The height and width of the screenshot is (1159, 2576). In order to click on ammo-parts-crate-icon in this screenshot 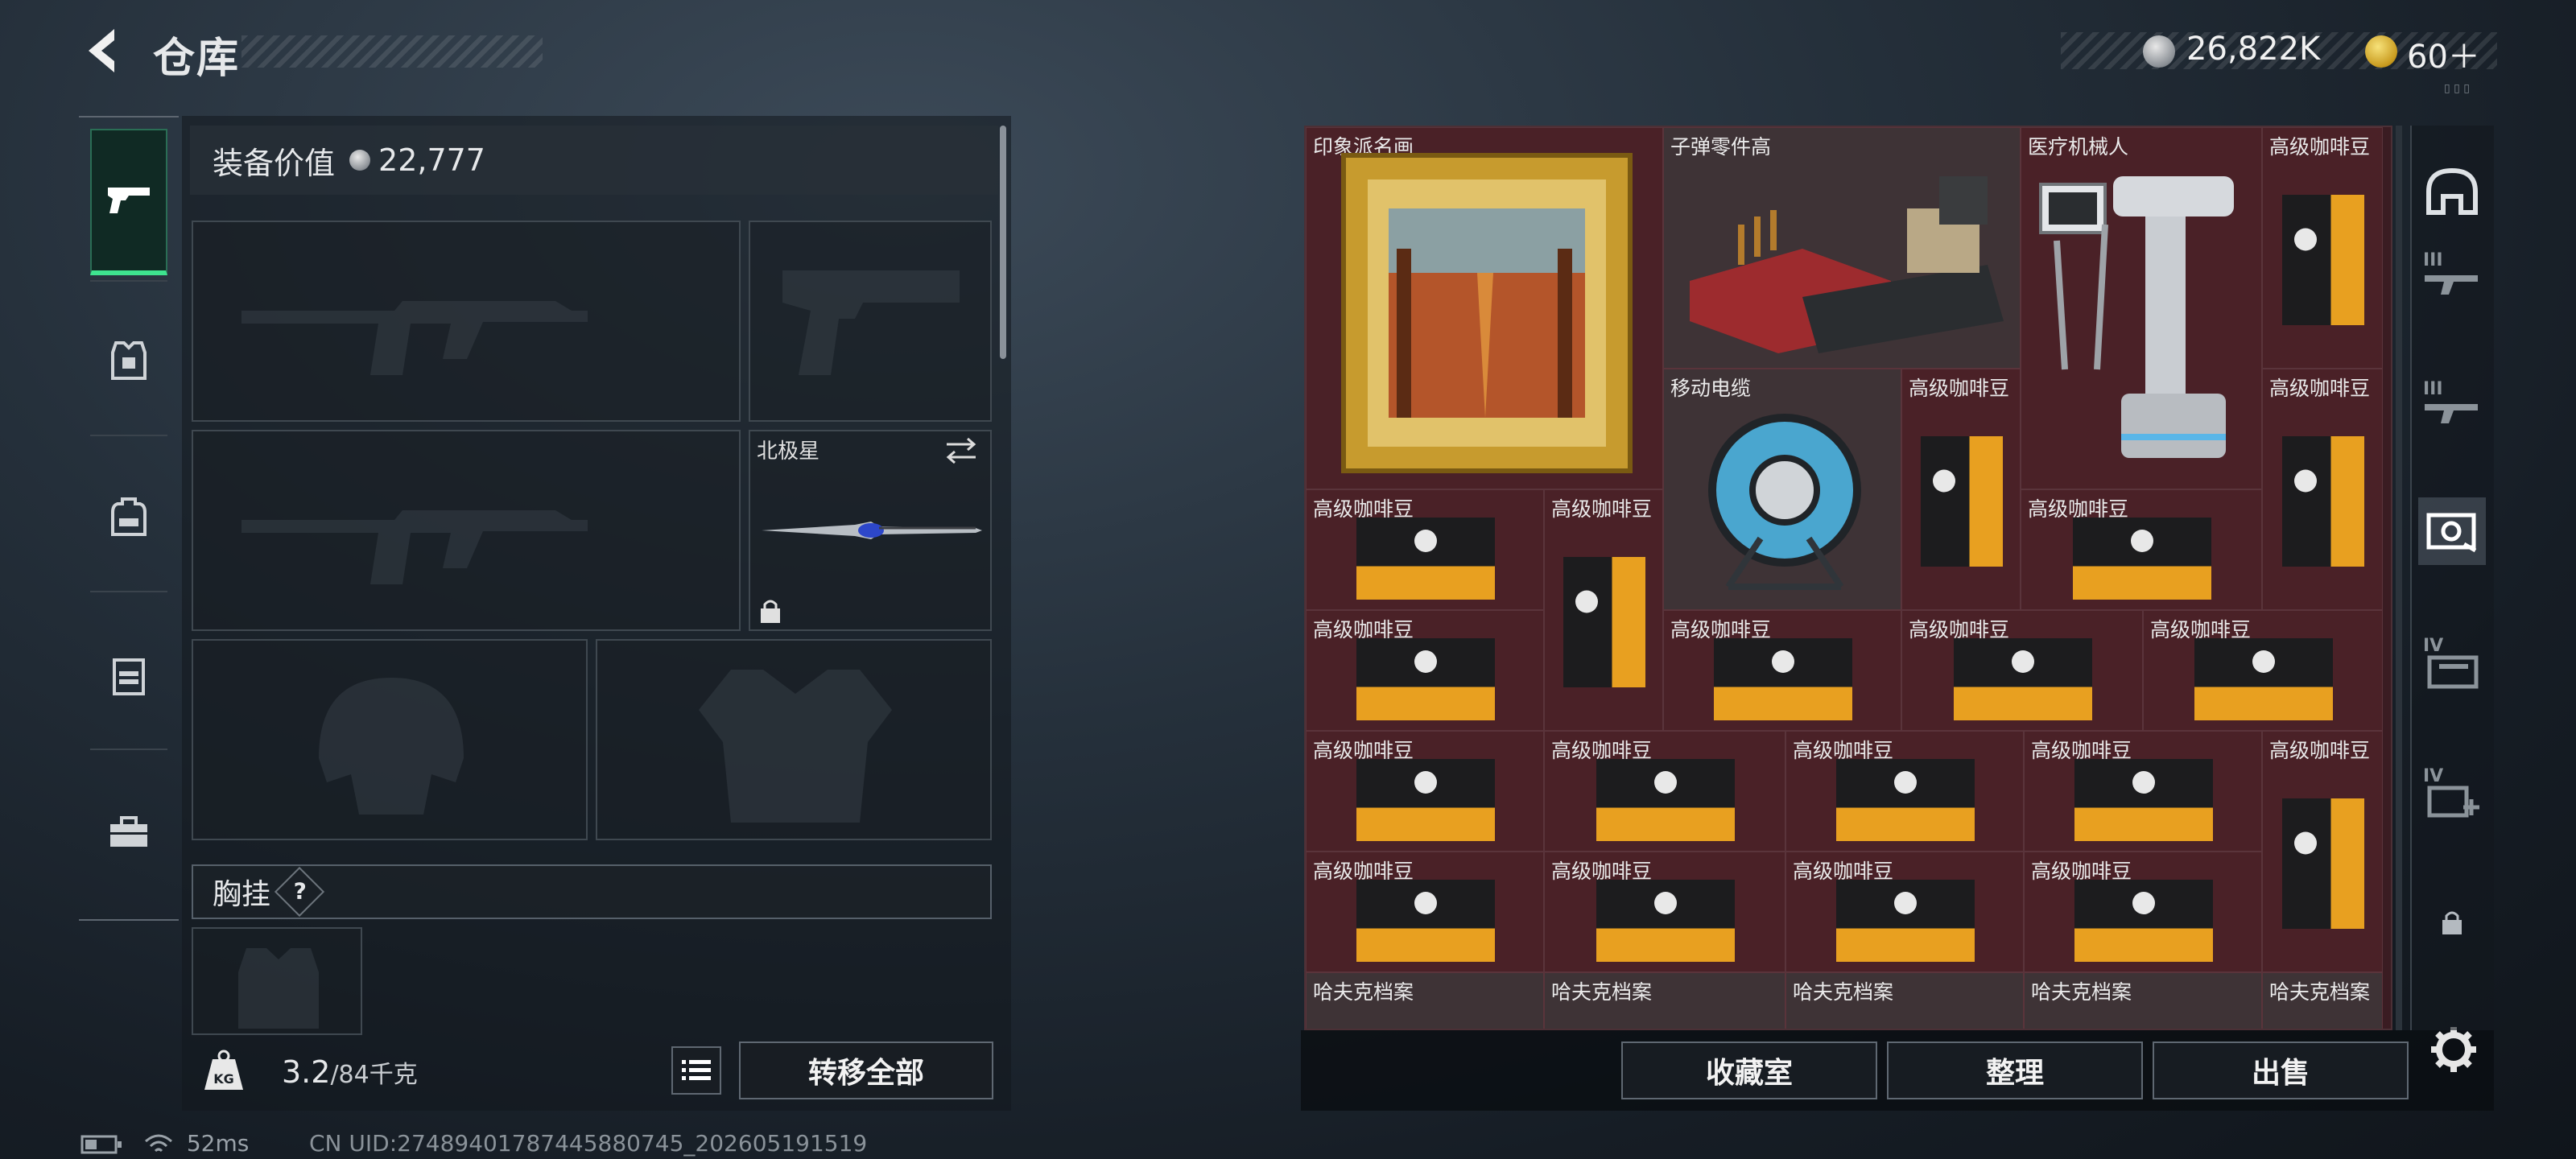, I will do `click(1847, 264)`.